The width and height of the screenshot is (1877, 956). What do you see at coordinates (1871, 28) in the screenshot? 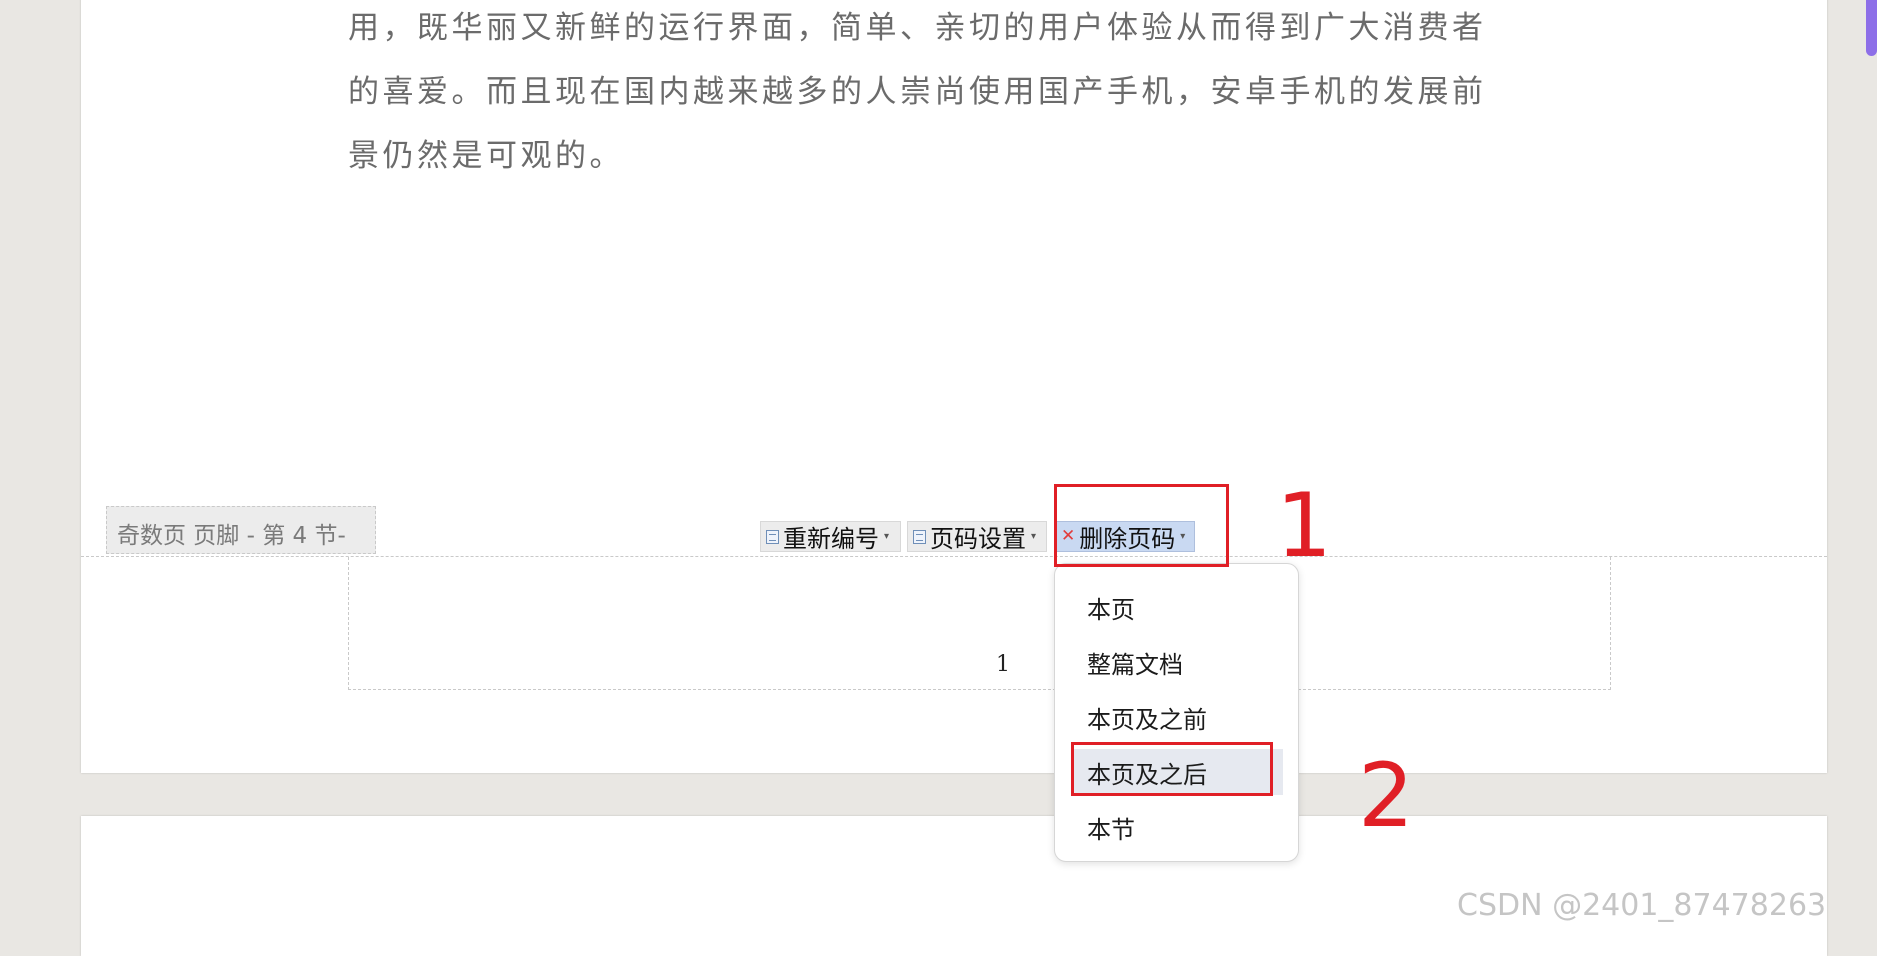
I see `scrollbar-thumb` at bounding box center [1871, 28].